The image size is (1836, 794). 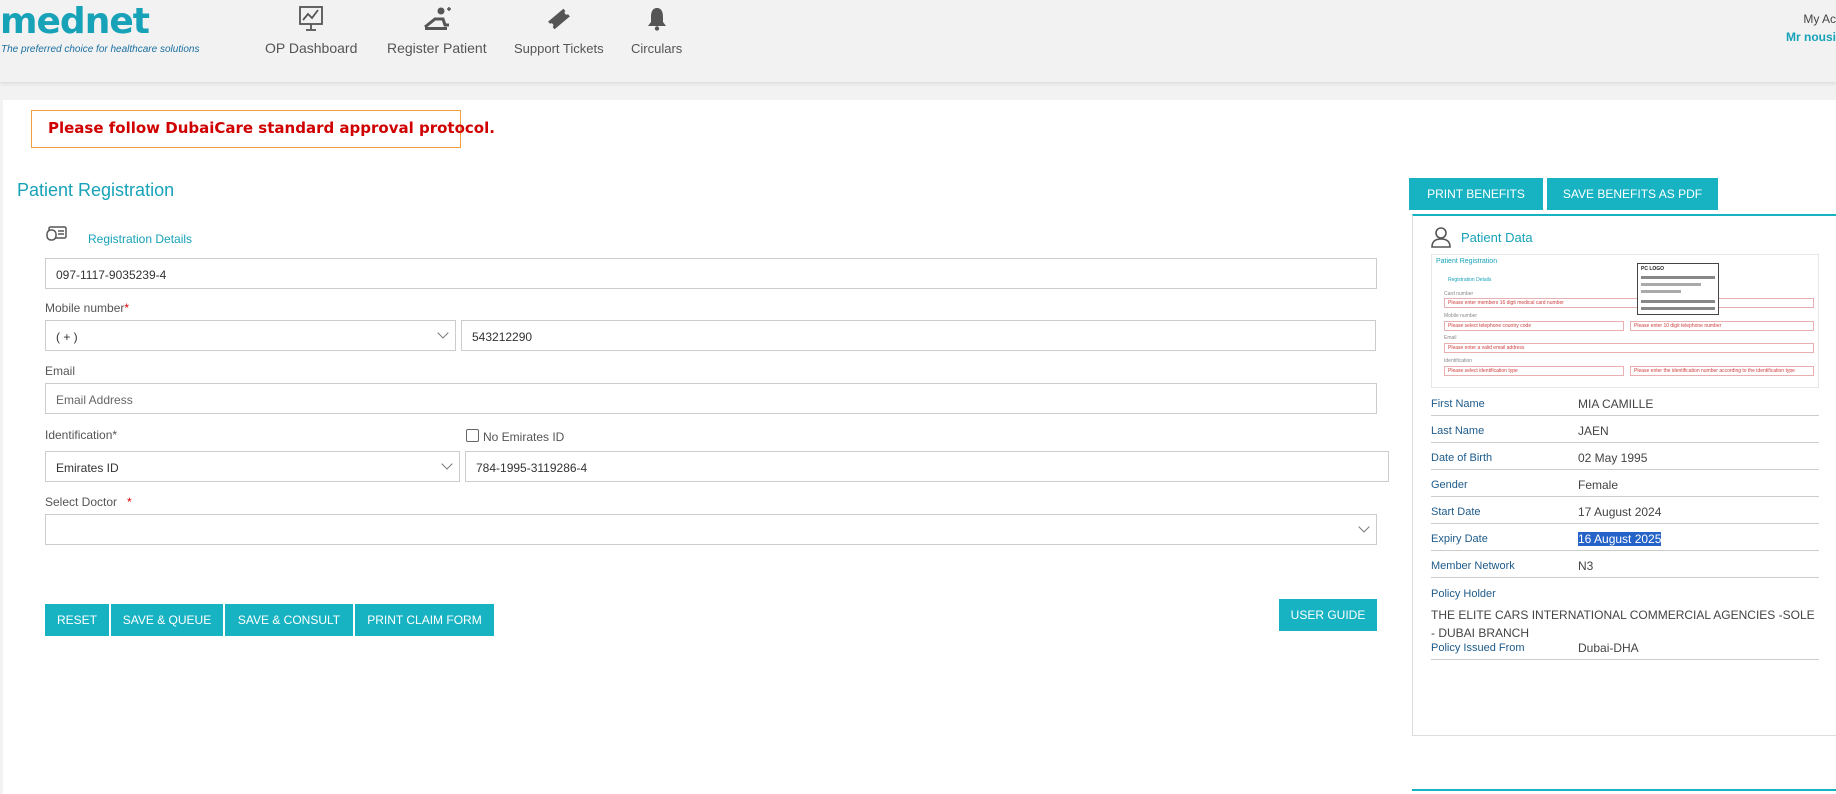 What do you see at coordinates (1476, 194) in the screenshot?
I see `print-benefits-button: PRINT BENEFITS` at bounding box center [1476, 194].